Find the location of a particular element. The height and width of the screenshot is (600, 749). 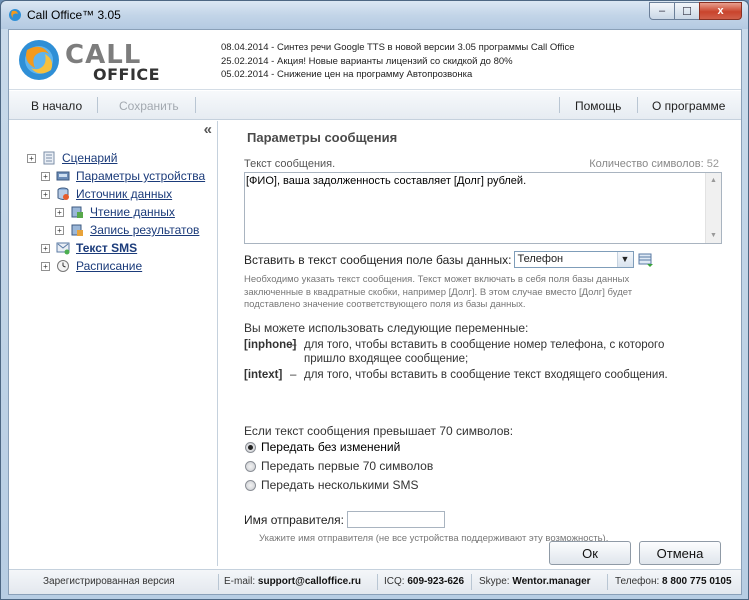

tree-item-schedule: + Расписание is located at coordinates (91, 266).